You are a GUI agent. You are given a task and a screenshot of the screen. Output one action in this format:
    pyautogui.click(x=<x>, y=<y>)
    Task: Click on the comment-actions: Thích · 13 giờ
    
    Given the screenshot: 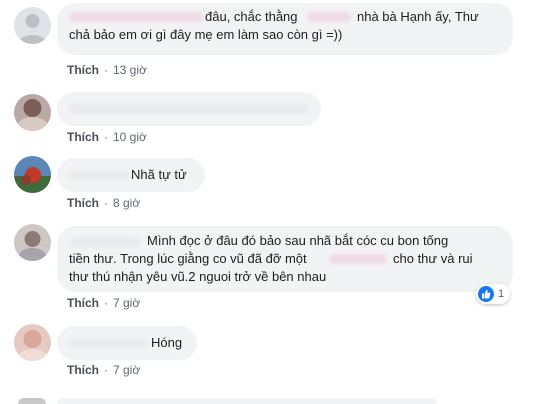 What is the action you would take?
    pyautogui.click(x=107, y=70)
    